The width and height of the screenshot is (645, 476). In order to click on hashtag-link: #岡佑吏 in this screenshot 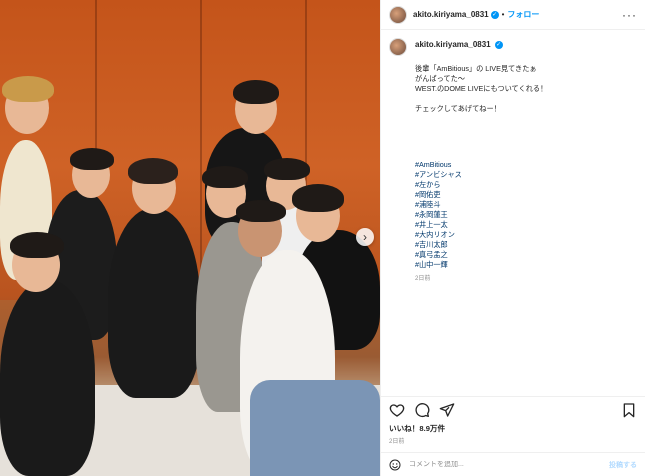, I will do `click(481, 195)`.